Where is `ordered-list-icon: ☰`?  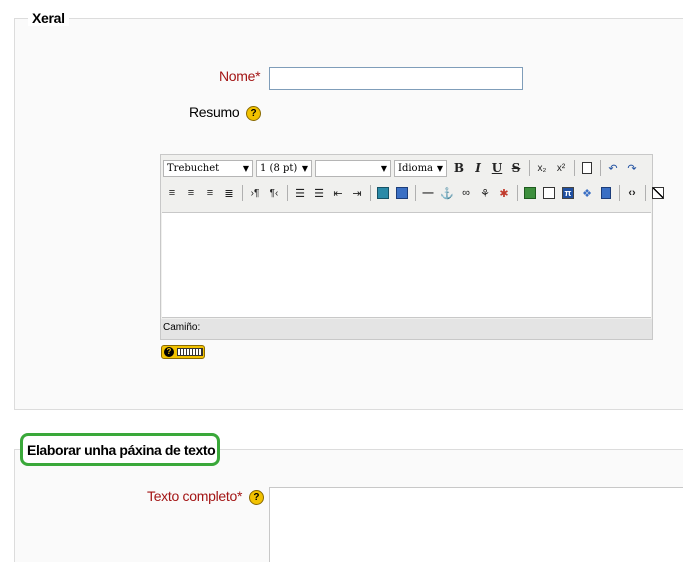 ordered-list-icon: ☰ is located at coordinates (300, 193).